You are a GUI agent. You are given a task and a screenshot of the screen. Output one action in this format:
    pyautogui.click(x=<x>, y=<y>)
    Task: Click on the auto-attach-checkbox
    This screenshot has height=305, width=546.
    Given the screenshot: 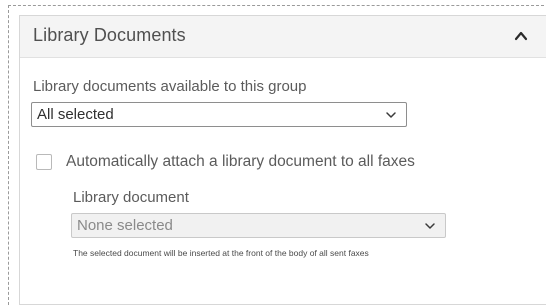 What is the action you would take?
    pyautogui.click(x=44, y=162)
    